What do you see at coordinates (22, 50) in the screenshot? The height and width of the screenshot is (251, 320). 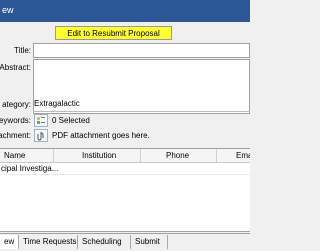 I see `title-label: Title:` at bounding box center [22, 50].